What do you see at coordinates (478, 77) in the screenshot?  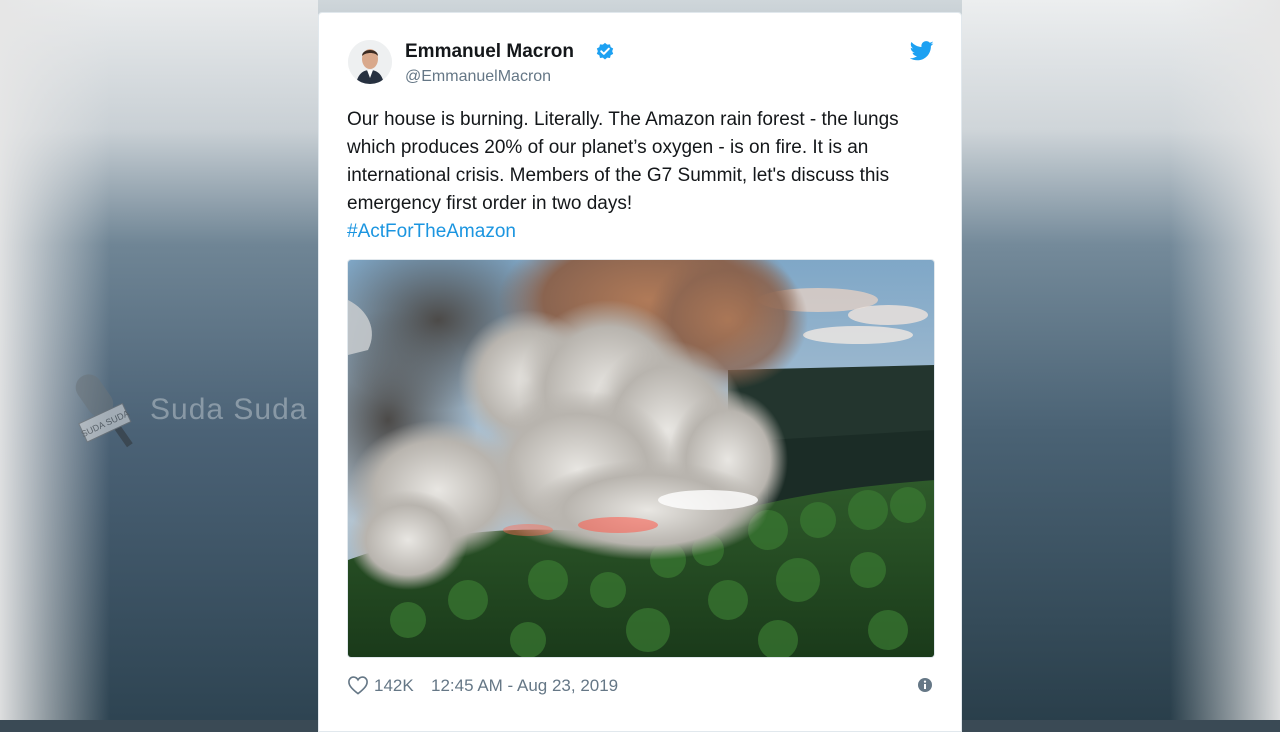 I see `author-handle: @EmmanuelMacron` at bounding box center [478, 77].